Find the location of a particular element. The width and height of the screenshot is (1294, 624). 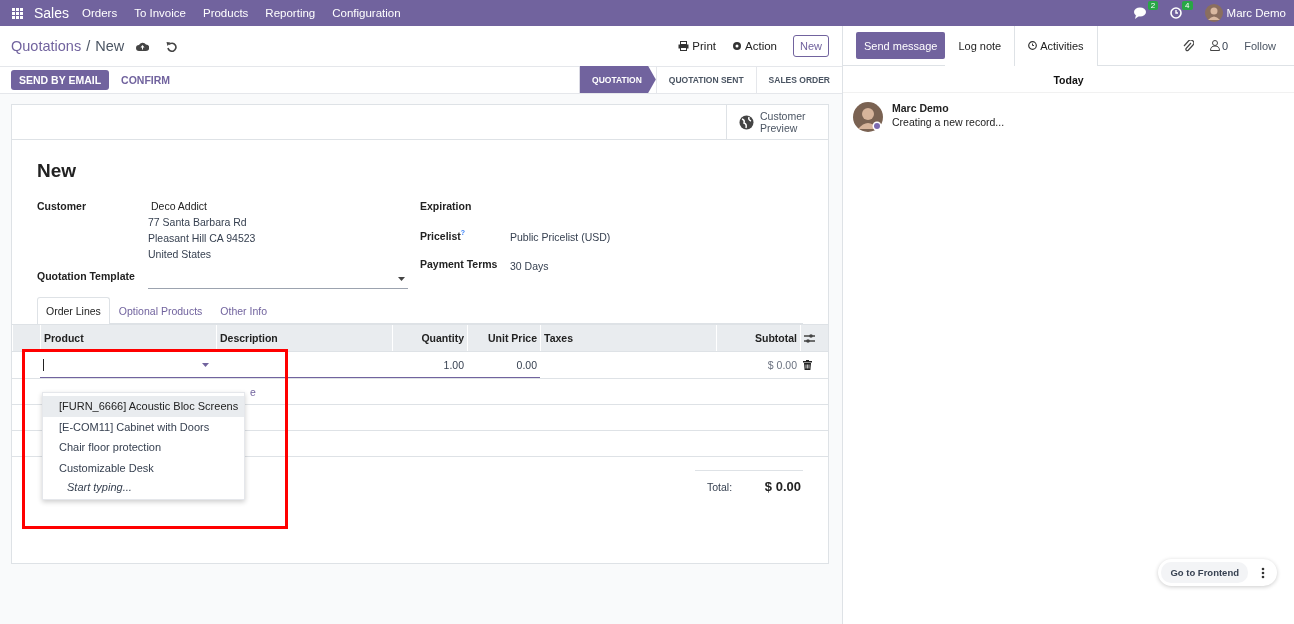

menu-item: Configuration is located at coordinates (366, 13).